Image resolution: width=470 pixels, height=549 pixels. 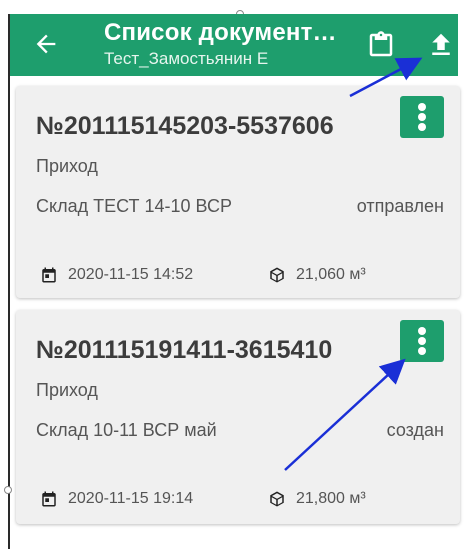 I want to click on document-number: №201115191411-3615410, so click(x=184, y=350).